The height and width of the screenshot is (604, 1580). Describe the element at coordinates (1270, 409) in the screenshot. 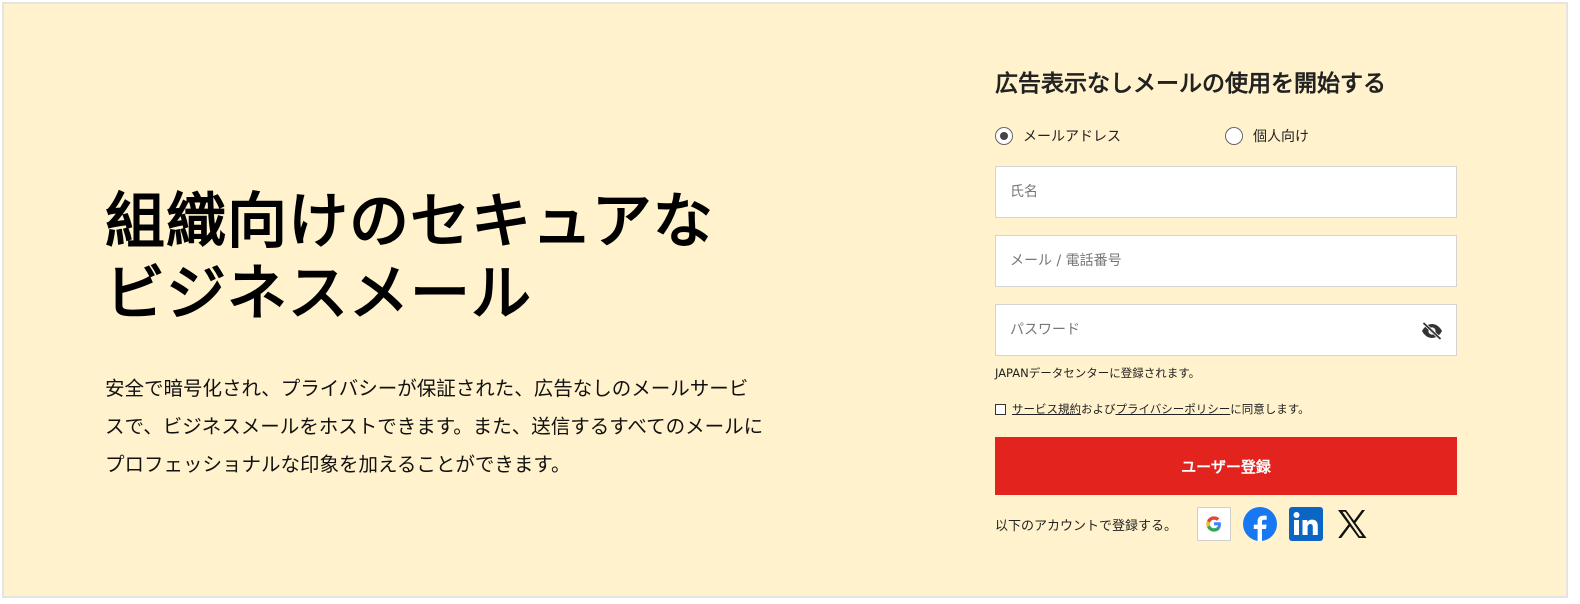

I see `consent-suffix-text: に同意します。` at that location.